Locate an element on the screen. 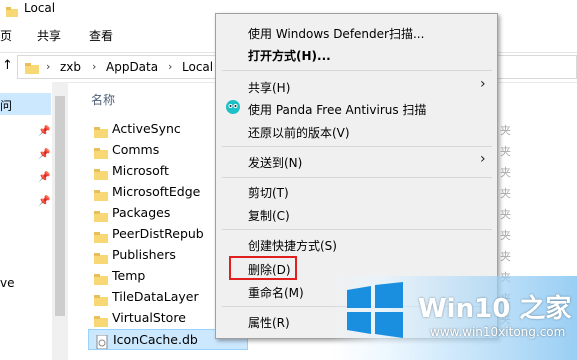 The image size is (577, 360). panda-icon is located at coordinates (233, 107).